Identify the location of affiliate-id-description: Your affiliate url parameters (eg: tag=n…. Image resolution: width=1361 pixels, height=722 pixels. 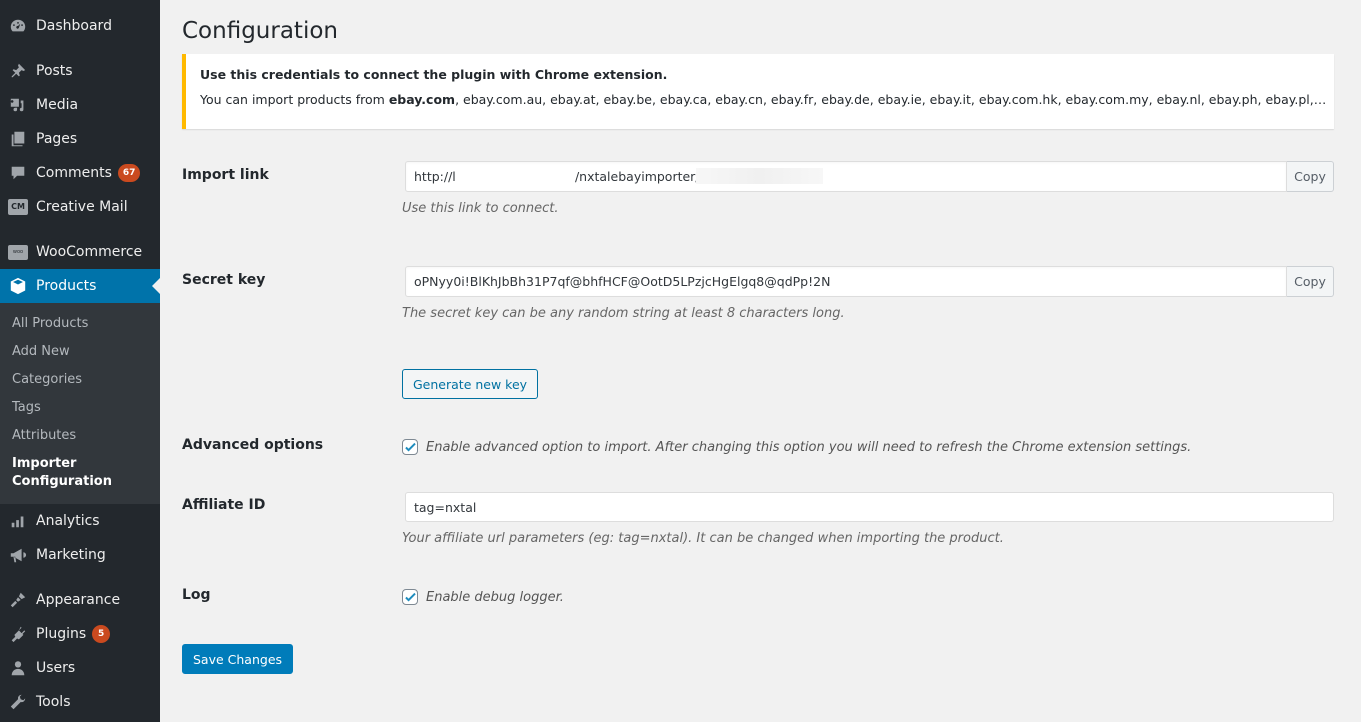
(703, 538).